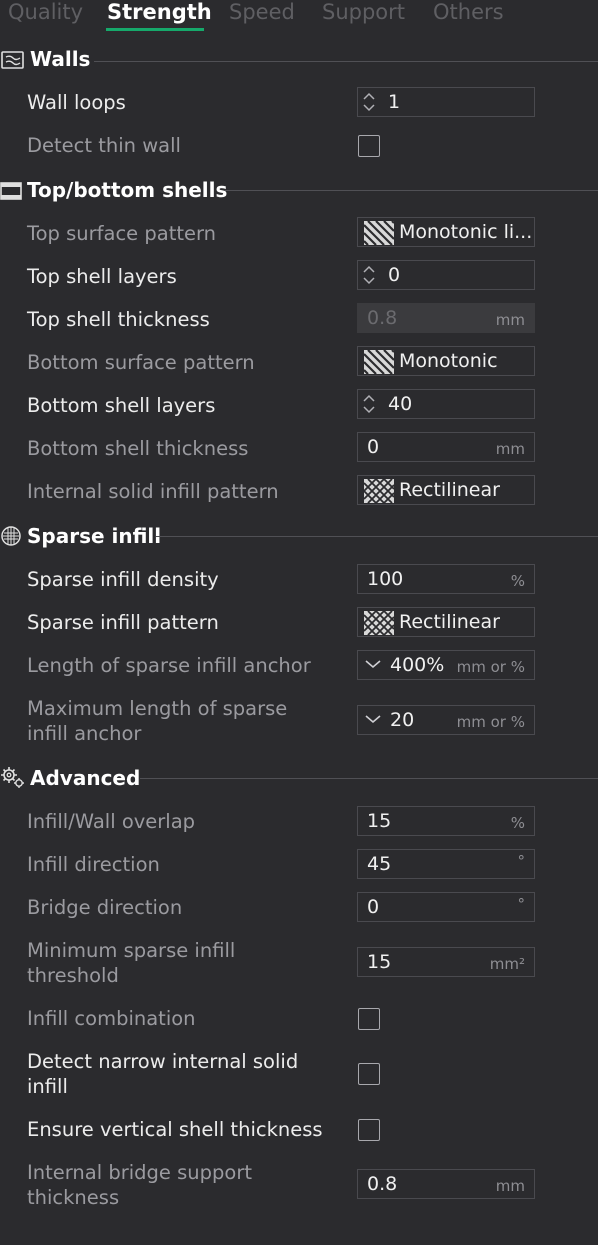 This screenshot has height=1245, width=598. What do you see at coordinates (446, 962) in the screenshot?
I see `min-sparse-threshold-field: 15 mm²` at bounding box center [446, 962].